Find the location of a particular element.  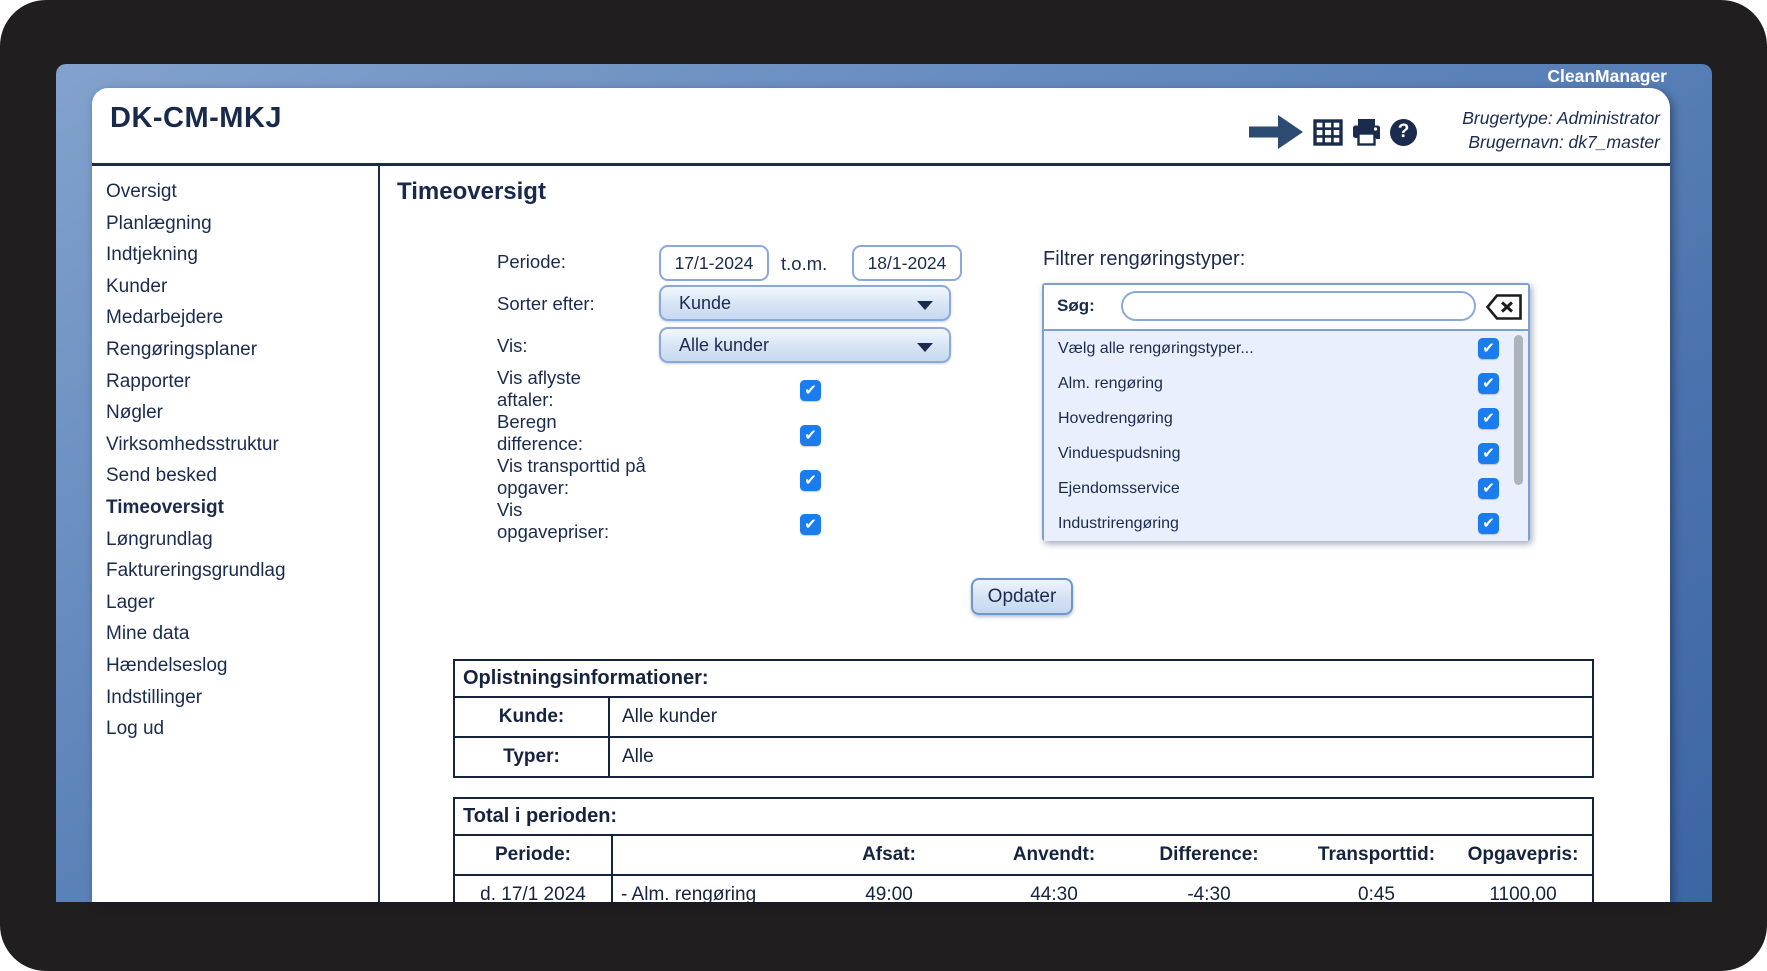

brand-label: CleanManager is located at coordinates (1607, 76).